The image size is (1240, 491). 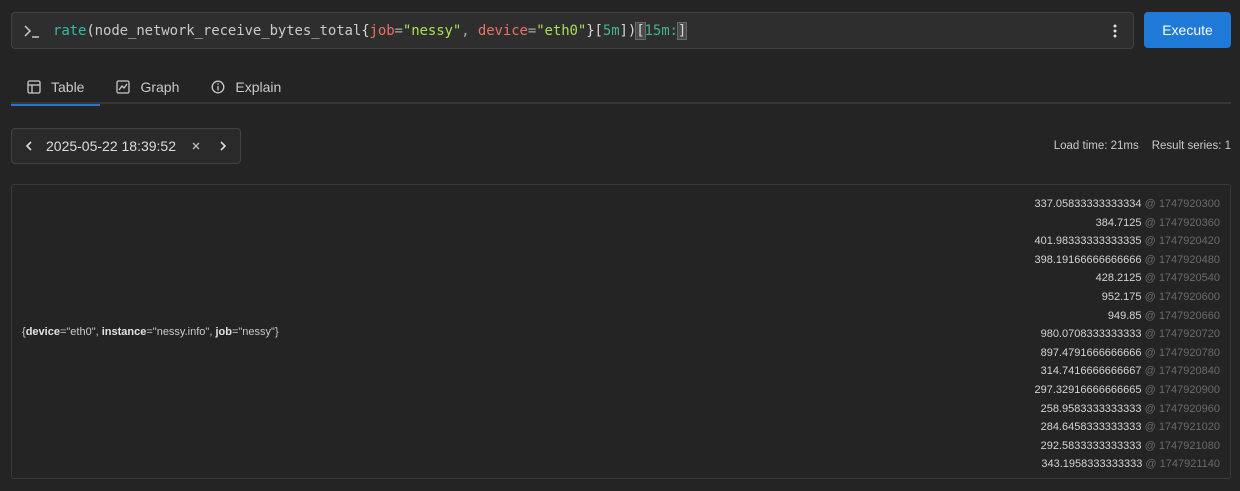 I want to click on sample-timestamp: @ 1747921140, so click(x=1182, y=464).